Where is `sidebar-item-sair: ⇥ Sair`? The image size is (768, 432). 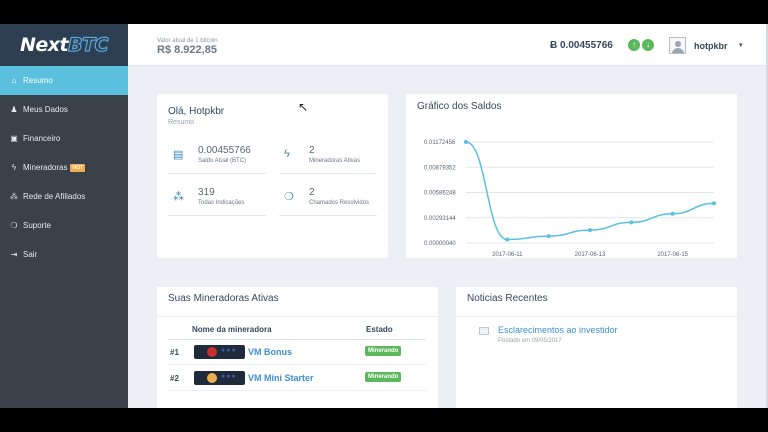
sidebar-item-sair: ⇥ Sair is located at coordinates (64, 254).